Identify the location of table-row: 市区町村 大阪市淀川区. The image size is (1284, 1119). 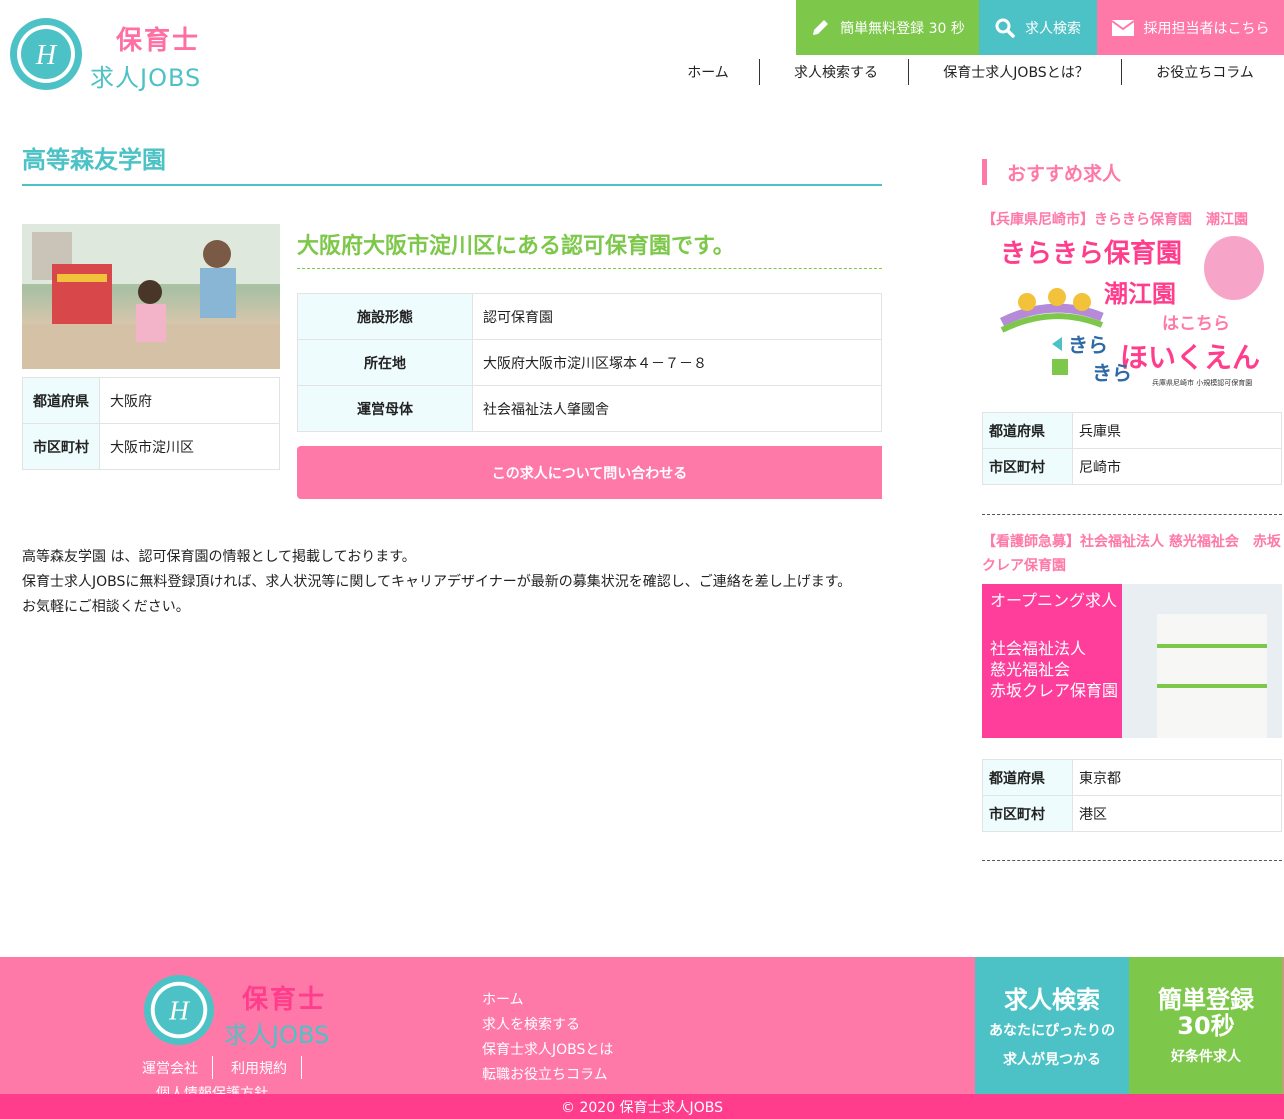
(151, 446).